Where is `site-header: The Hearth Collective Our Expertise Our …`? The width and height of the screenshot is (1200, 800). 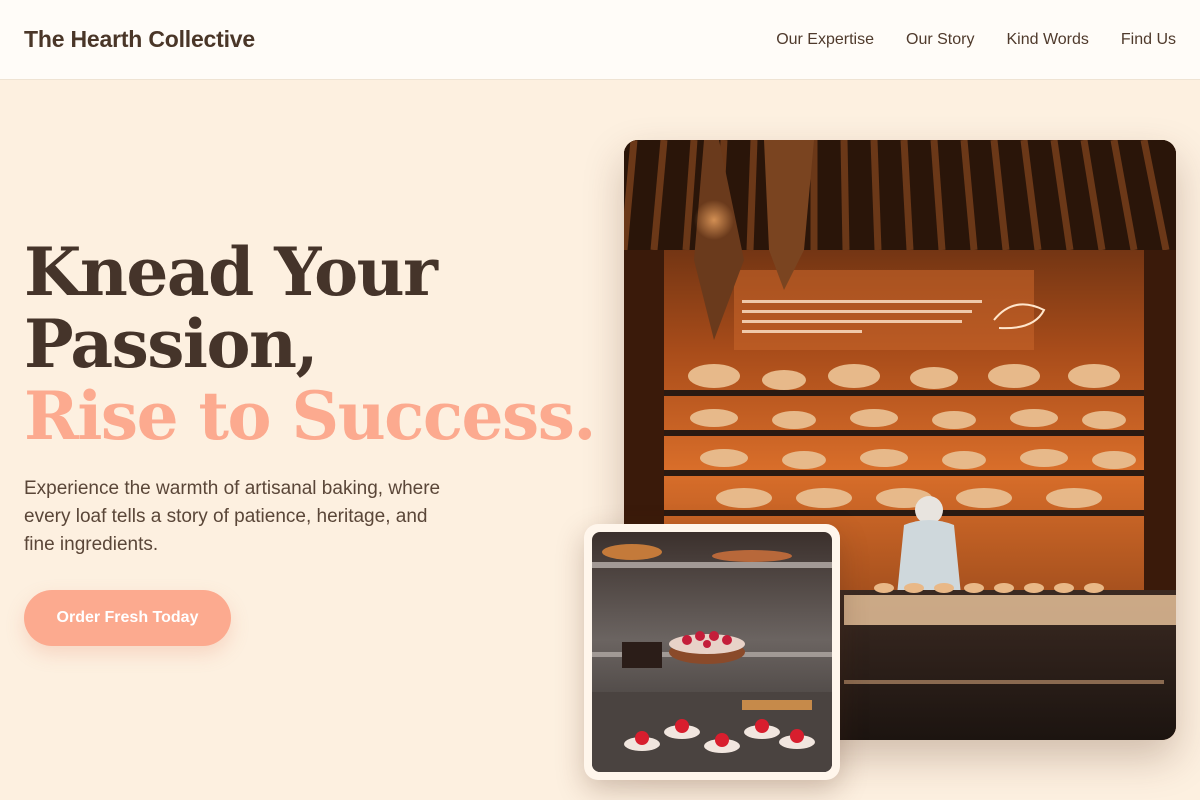
site-header: The Hearth Collective Our Expertise Our … is located at coordinates (600, 40).